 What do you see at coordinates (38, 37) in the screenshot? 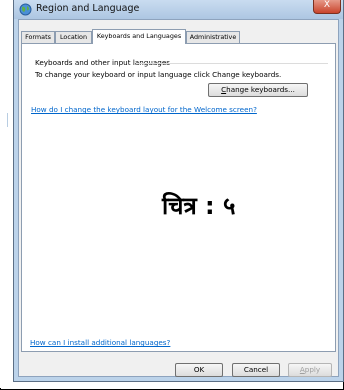
I see `tab-formats: Formats` at bounding box center [38, 37].